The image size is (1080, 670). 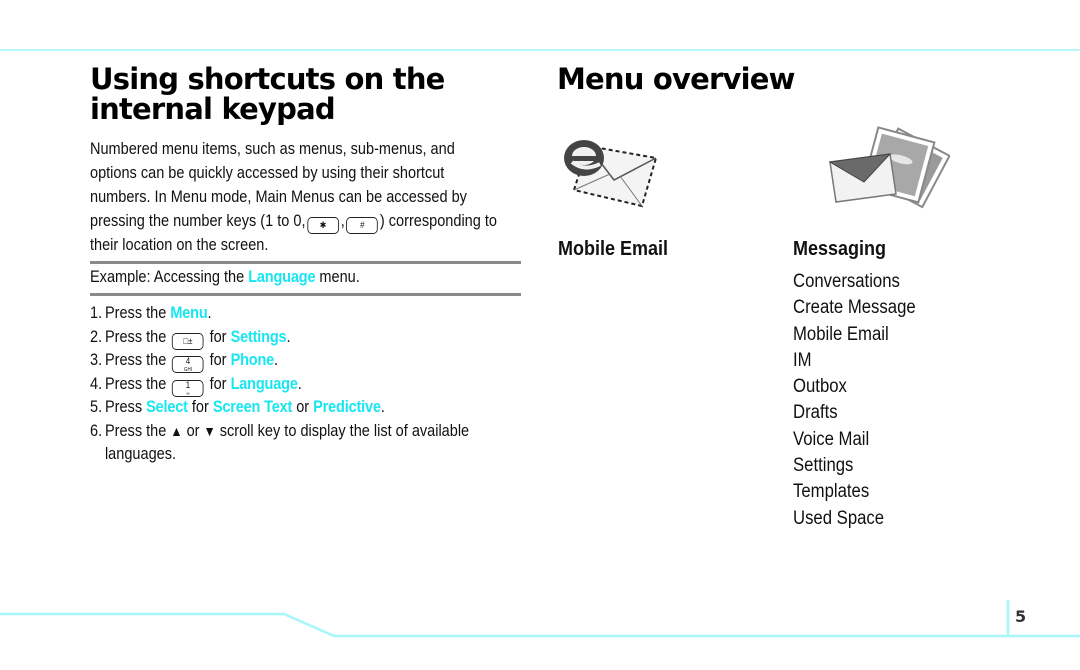 I want to click on section-title-shortcuts: Using shortcuts on the internal keypad, so click(x=267, y=94).